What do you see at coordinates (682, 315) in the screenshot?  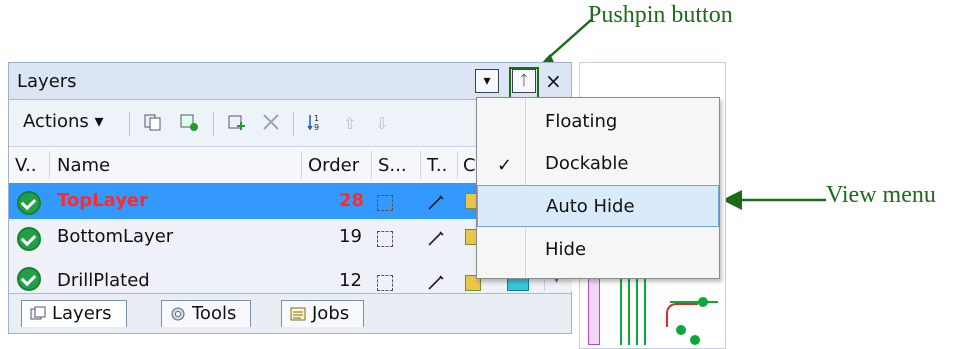 I see `pcb-red-trace` at bounding box center [682, 315].